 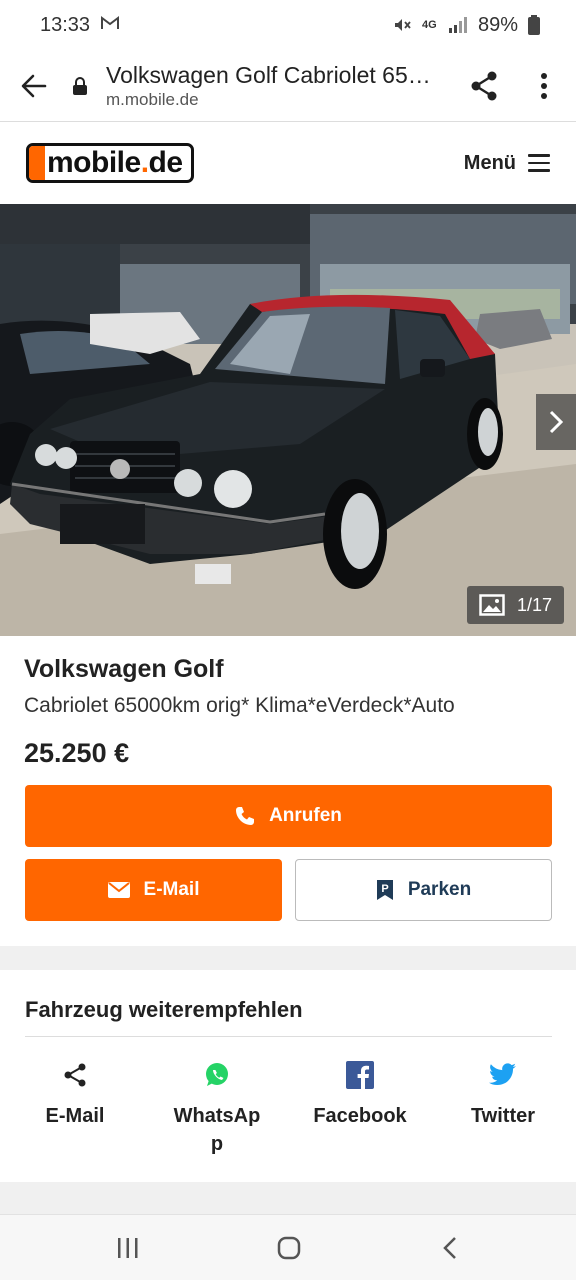 I want to click on logo-tld: de, so click(x=166, y=162).